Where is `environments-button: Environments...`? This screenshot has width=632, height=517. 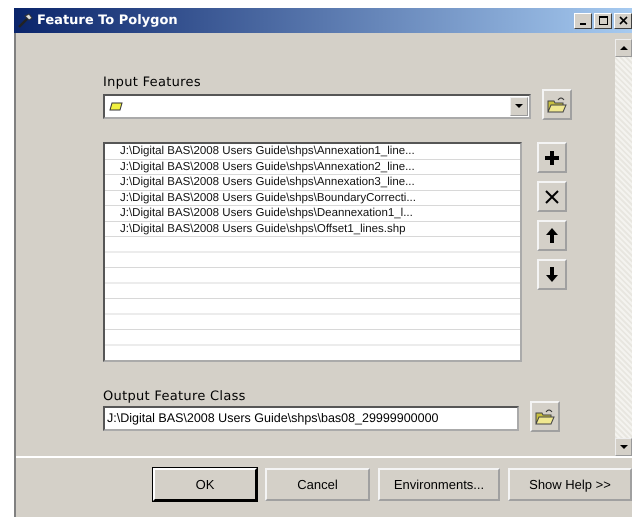 environments-button: Environments... is located at coordinates (439, 484).